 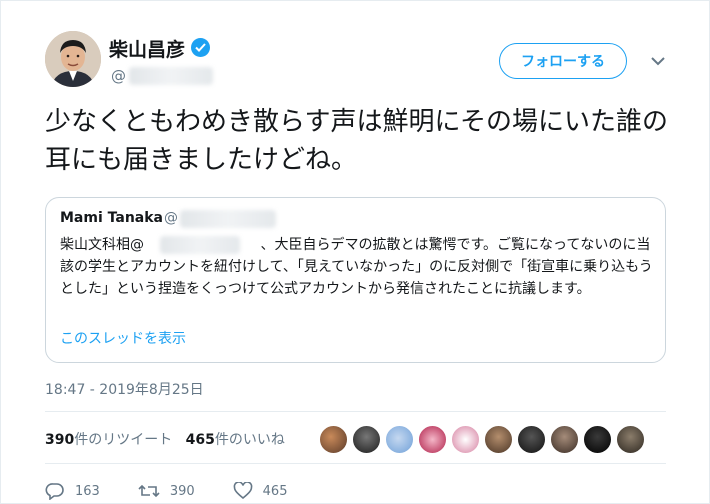 What do you see at coordinates (250, 440) in the screenshot?
I see `like-stat-label: 件のいいね` at bounding box center [250, 440].